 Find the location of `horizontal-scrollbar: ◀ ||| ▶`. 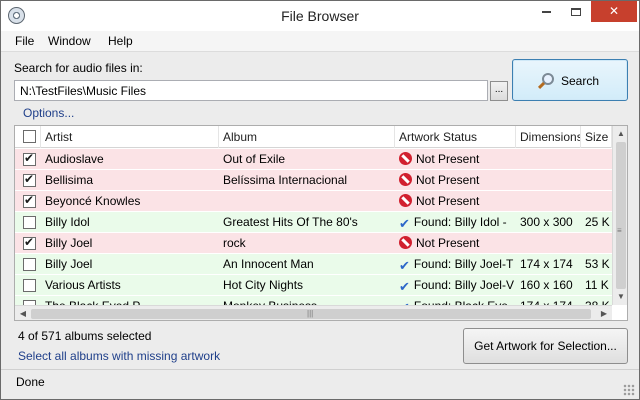

horizontal-scrollbar: ◀ ||| ▶ is located at coordinates (313, 312).